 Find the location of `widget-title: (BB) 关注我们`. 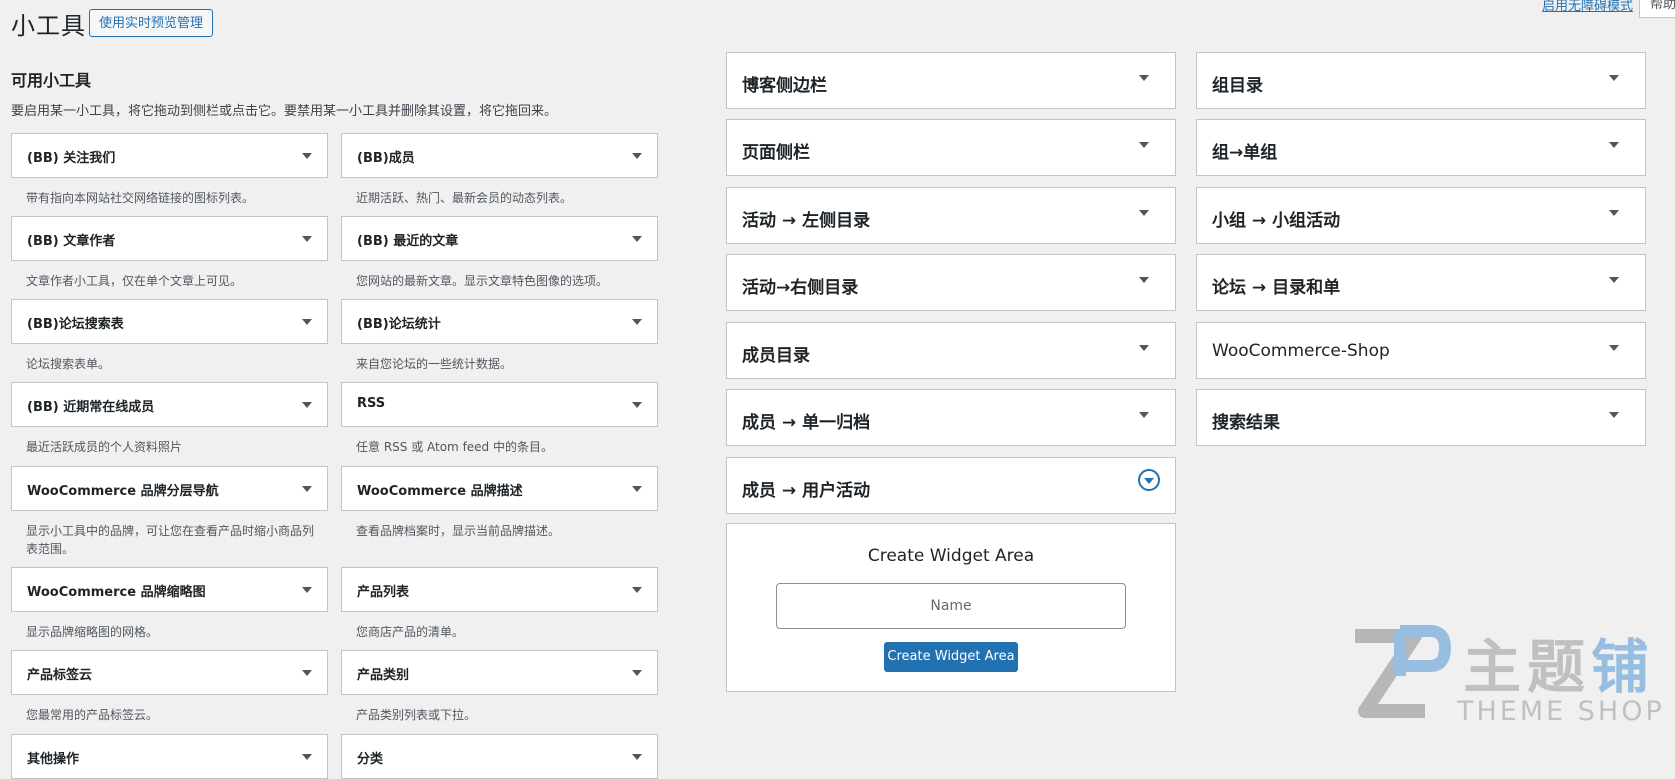

widget-title: (BB) 关注我们 is located at coordinates (71, 158).